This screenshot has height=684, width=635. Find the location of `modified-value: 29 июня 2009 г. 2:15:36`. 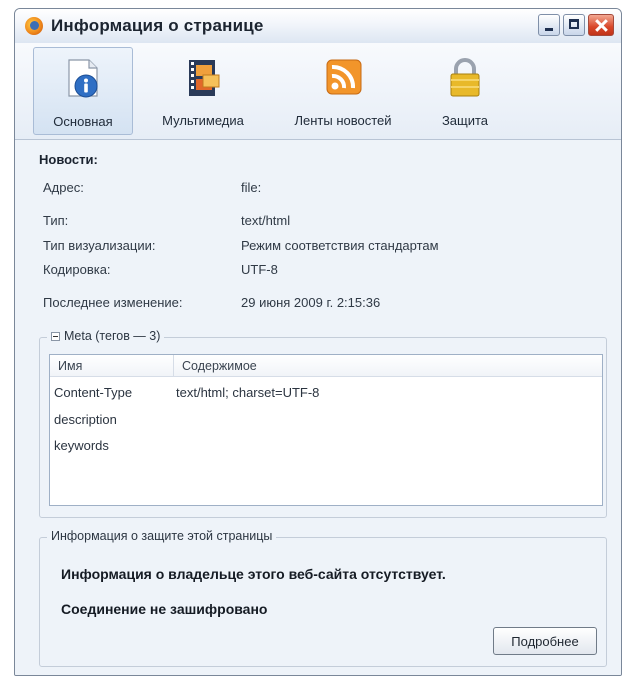

modified-value: 29 июня 2009 г. 2:15:36 is located at coordinates (310, 302).